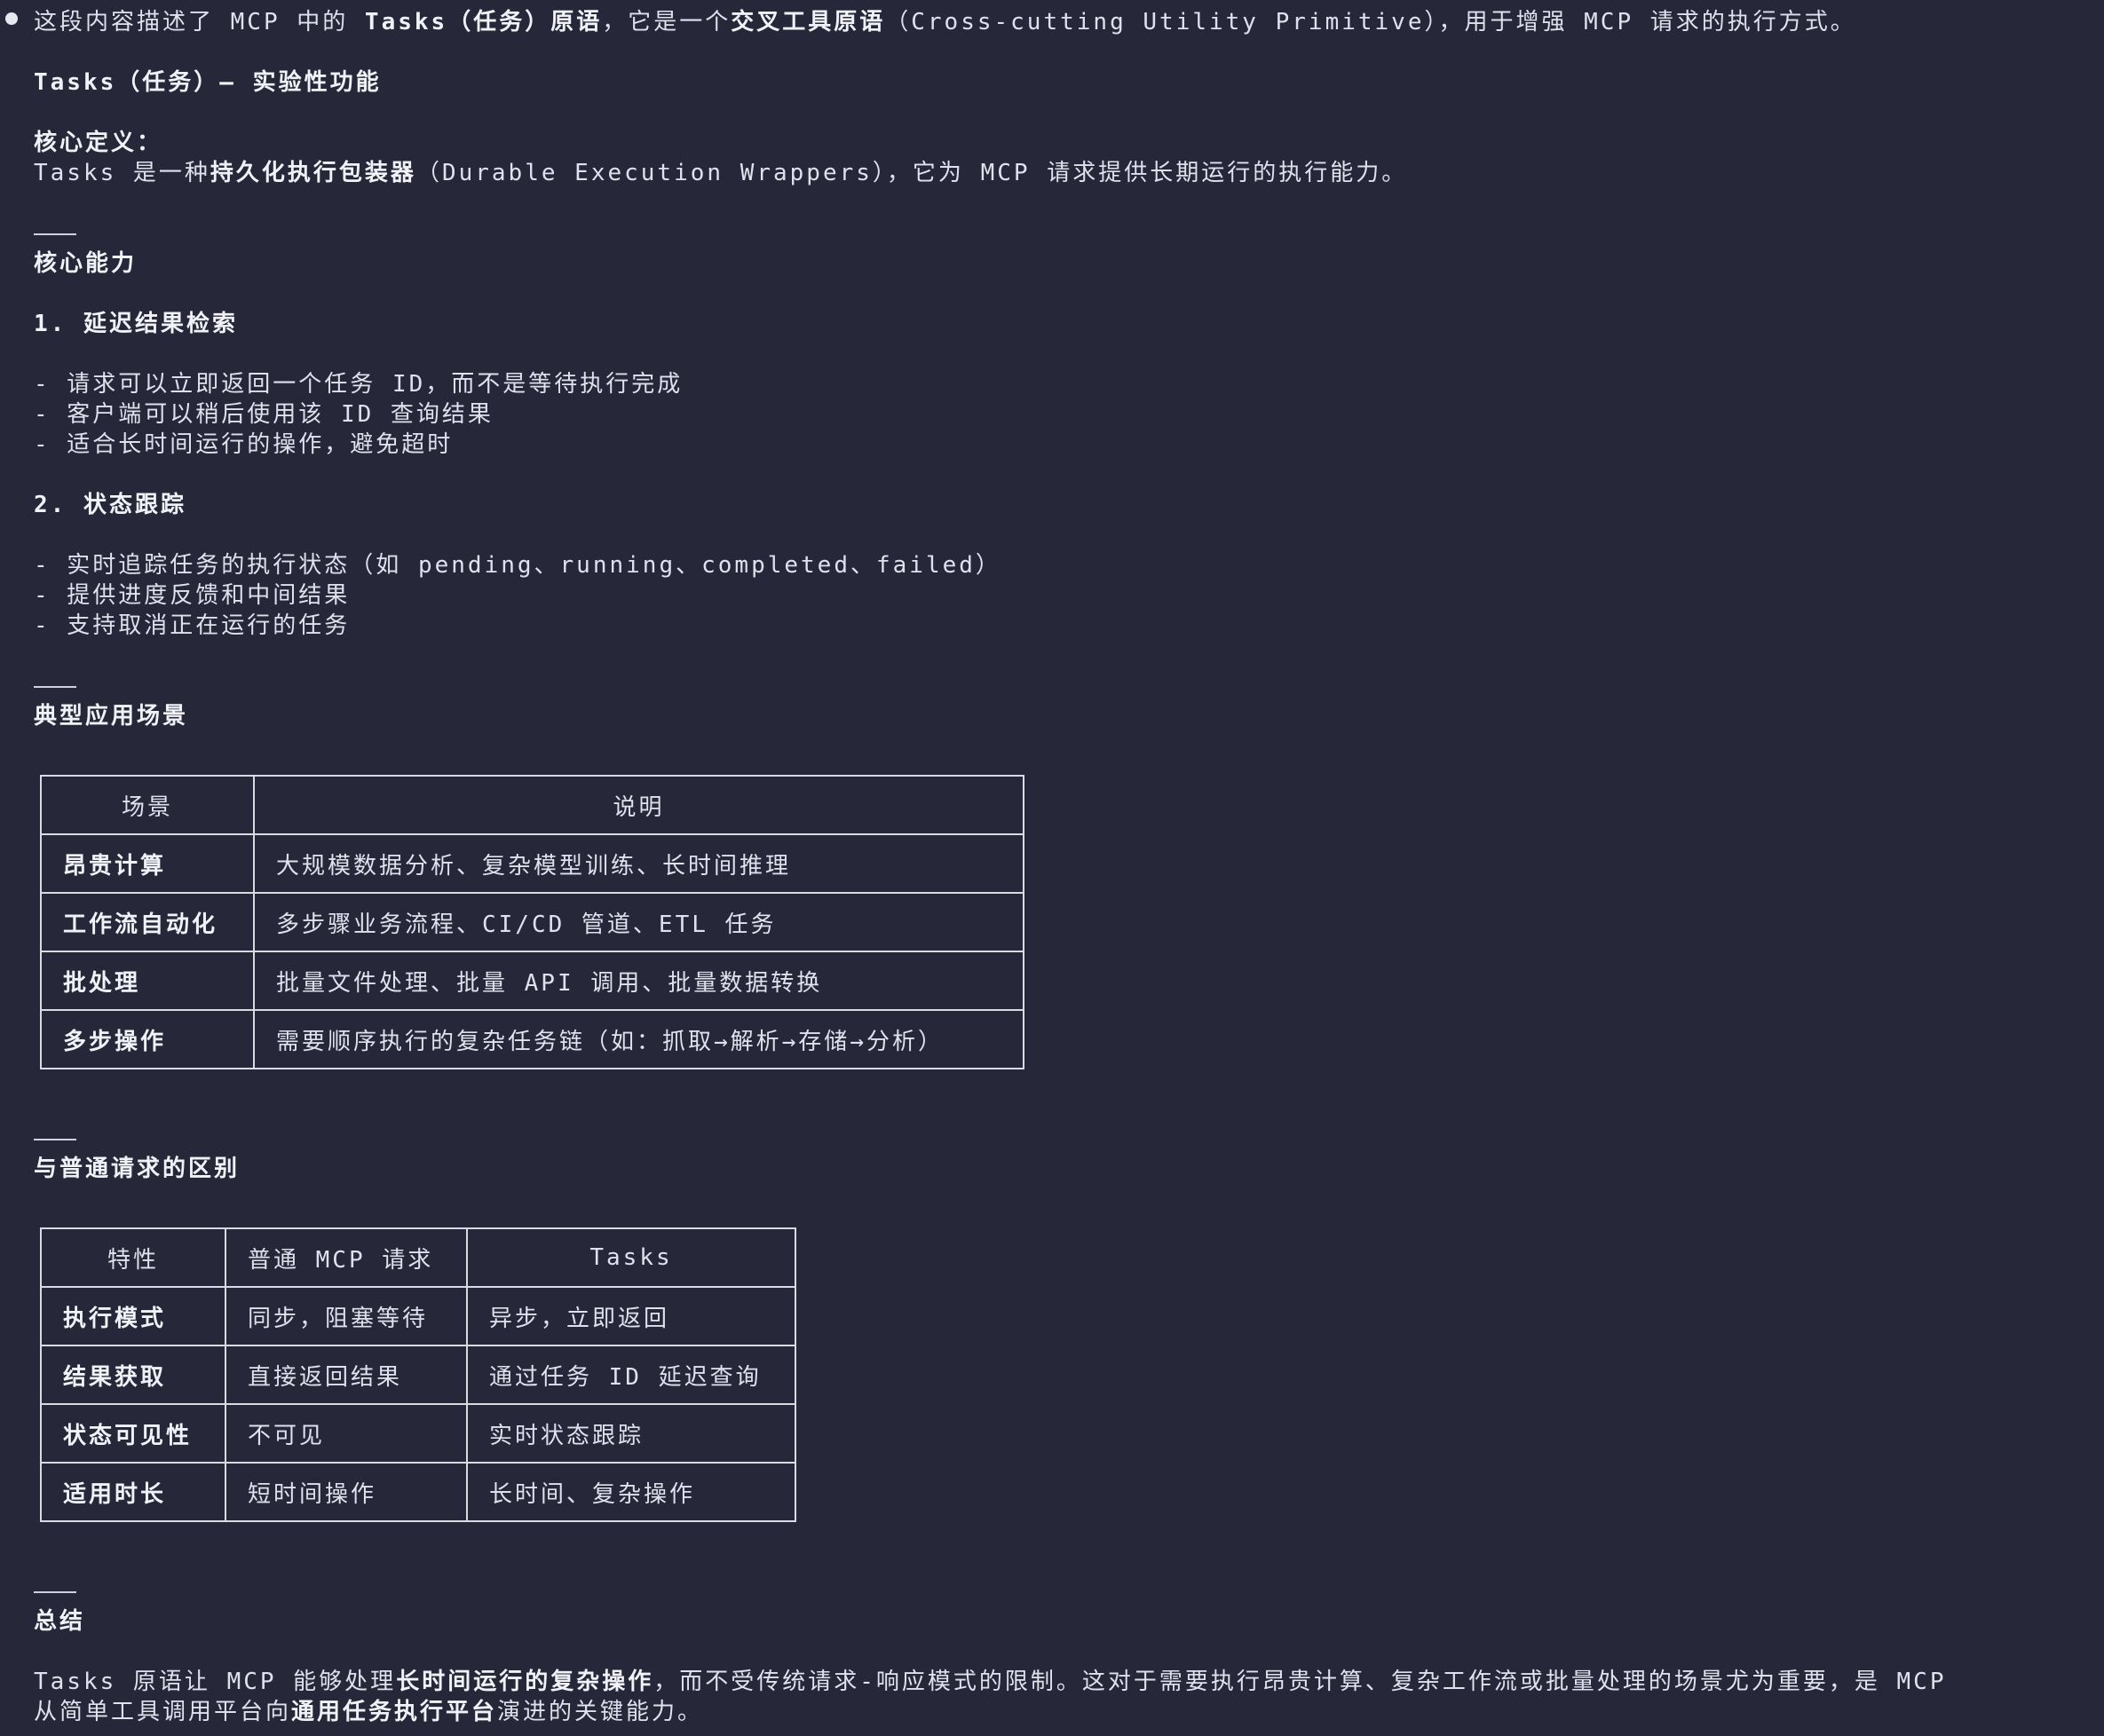 The image size is (2104, 1736). I want to click on core-definition-label: 核心定义：, so click(98, 143).